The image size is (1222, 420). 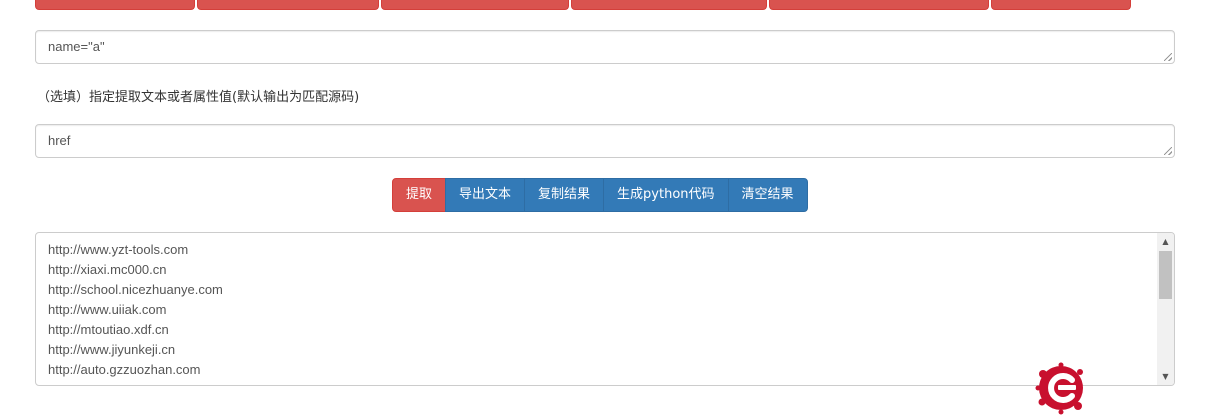 What do you see at coordinates (1165, 275) in the screenshot?
I see `scrollbar-thumb` at bounding box center [1165, 275].